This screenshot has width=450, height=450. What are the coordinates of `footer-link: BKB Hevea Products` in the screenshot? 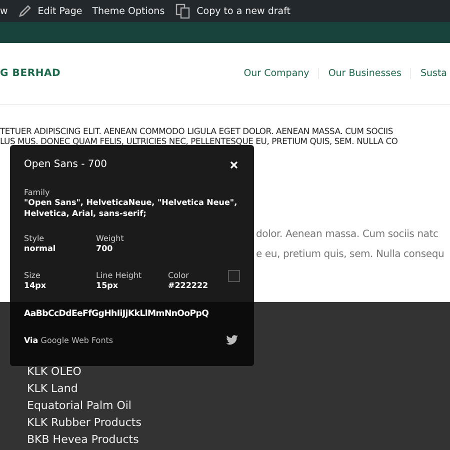 It's located at (238, 439).